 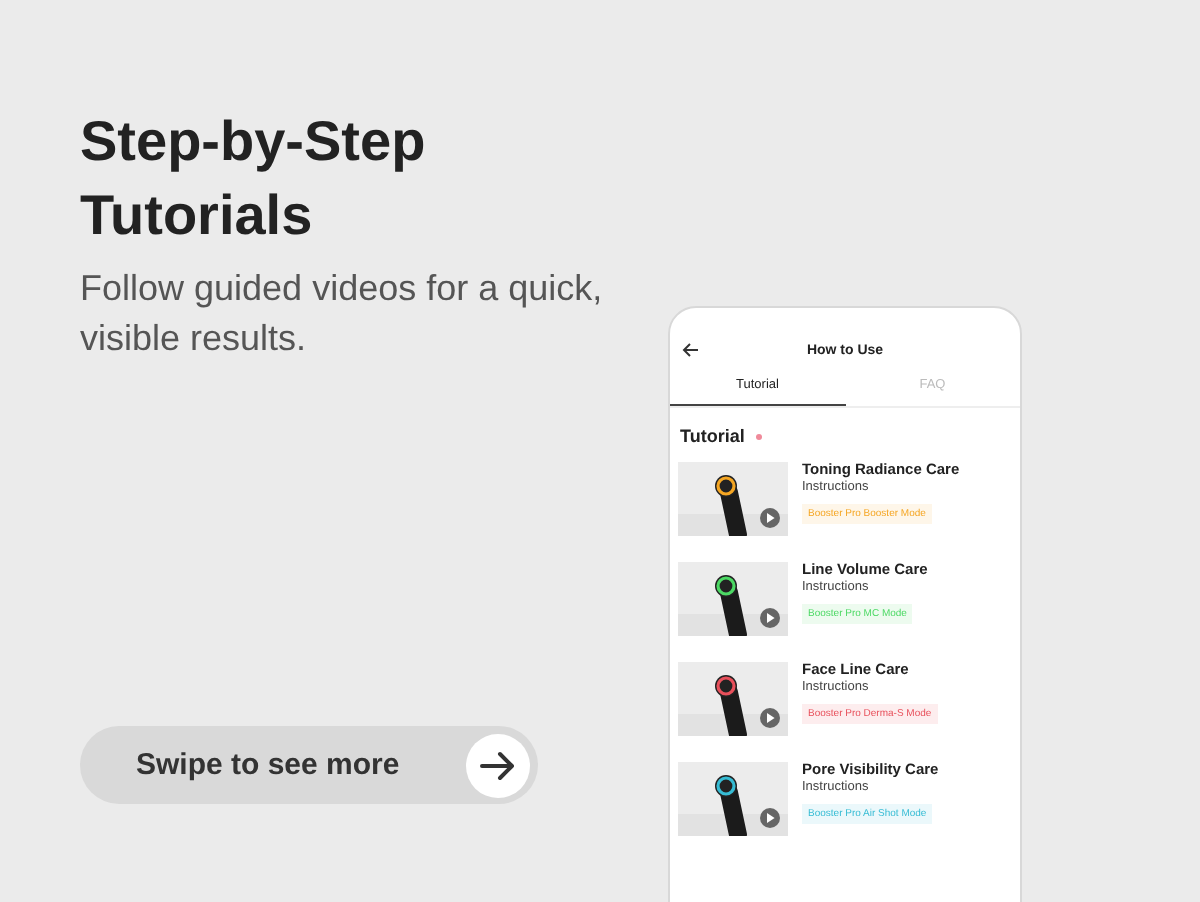 What do you see at coordinates (309, 765) in the screenshot?
I see `swipe-button: Swipe to see more` at bounding box center [309, 765].